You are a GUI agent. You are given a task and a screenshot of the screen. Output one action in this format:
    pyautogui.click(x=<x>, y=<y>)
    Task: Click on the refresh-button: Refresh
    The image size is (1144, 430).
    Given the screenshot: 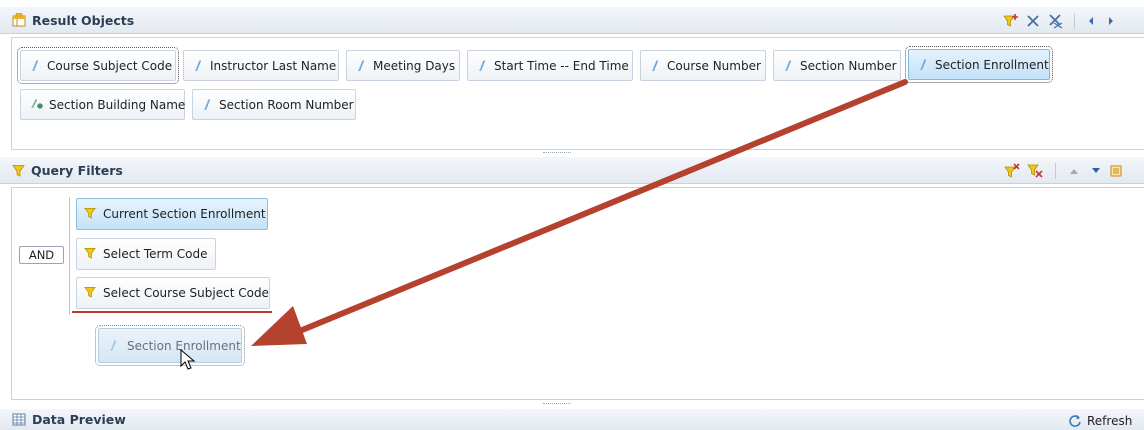 What is the action you would take?
    pyautogui.click(x=1106, y=421)
    